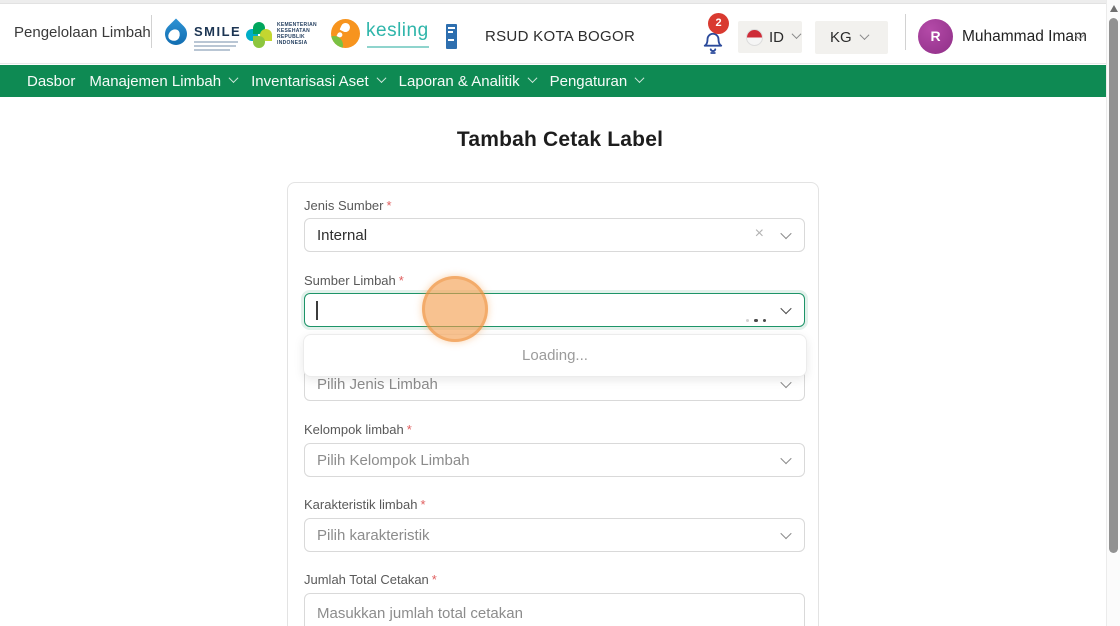 The height and width of the screenshot is (626, 1120). I want to click on scrollbar-up-arrow-icon, so click(1114, 8).